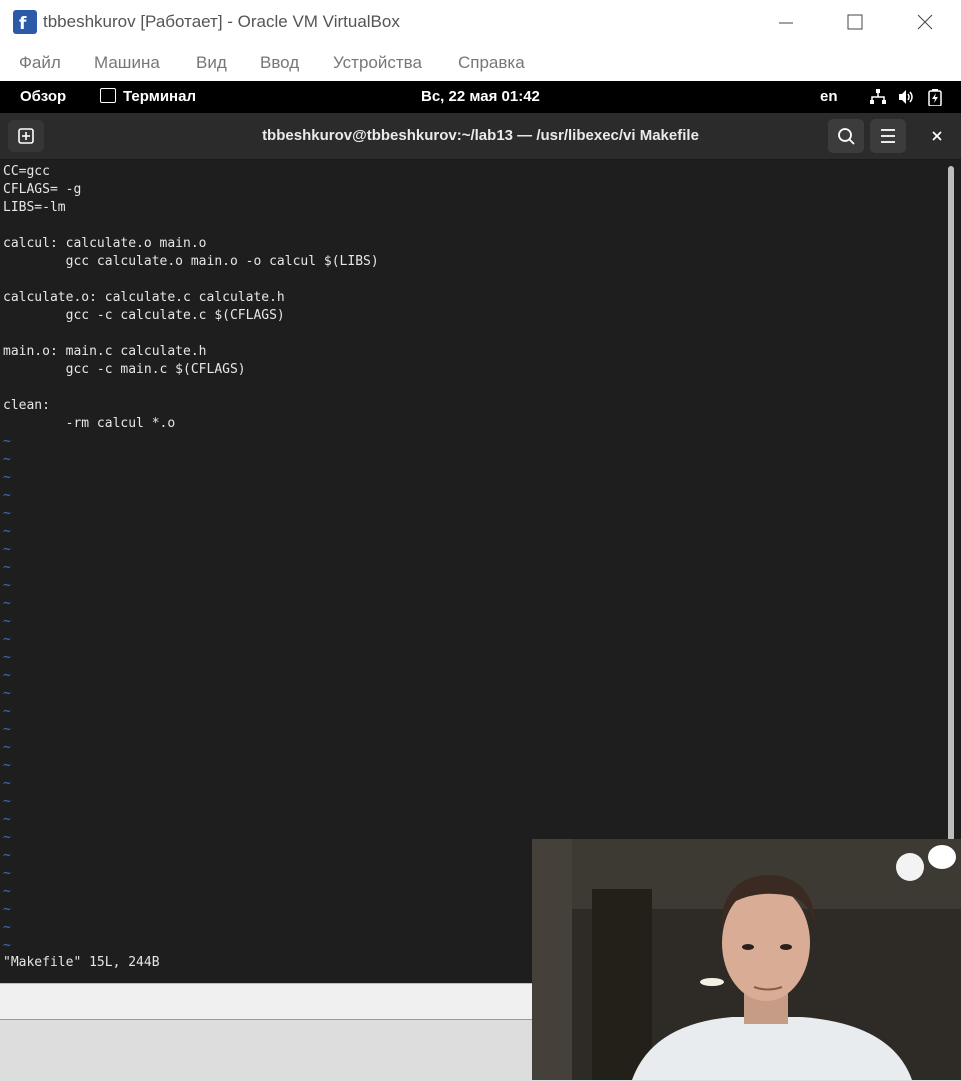  I want to click on maximize-button, so click(855, 23).